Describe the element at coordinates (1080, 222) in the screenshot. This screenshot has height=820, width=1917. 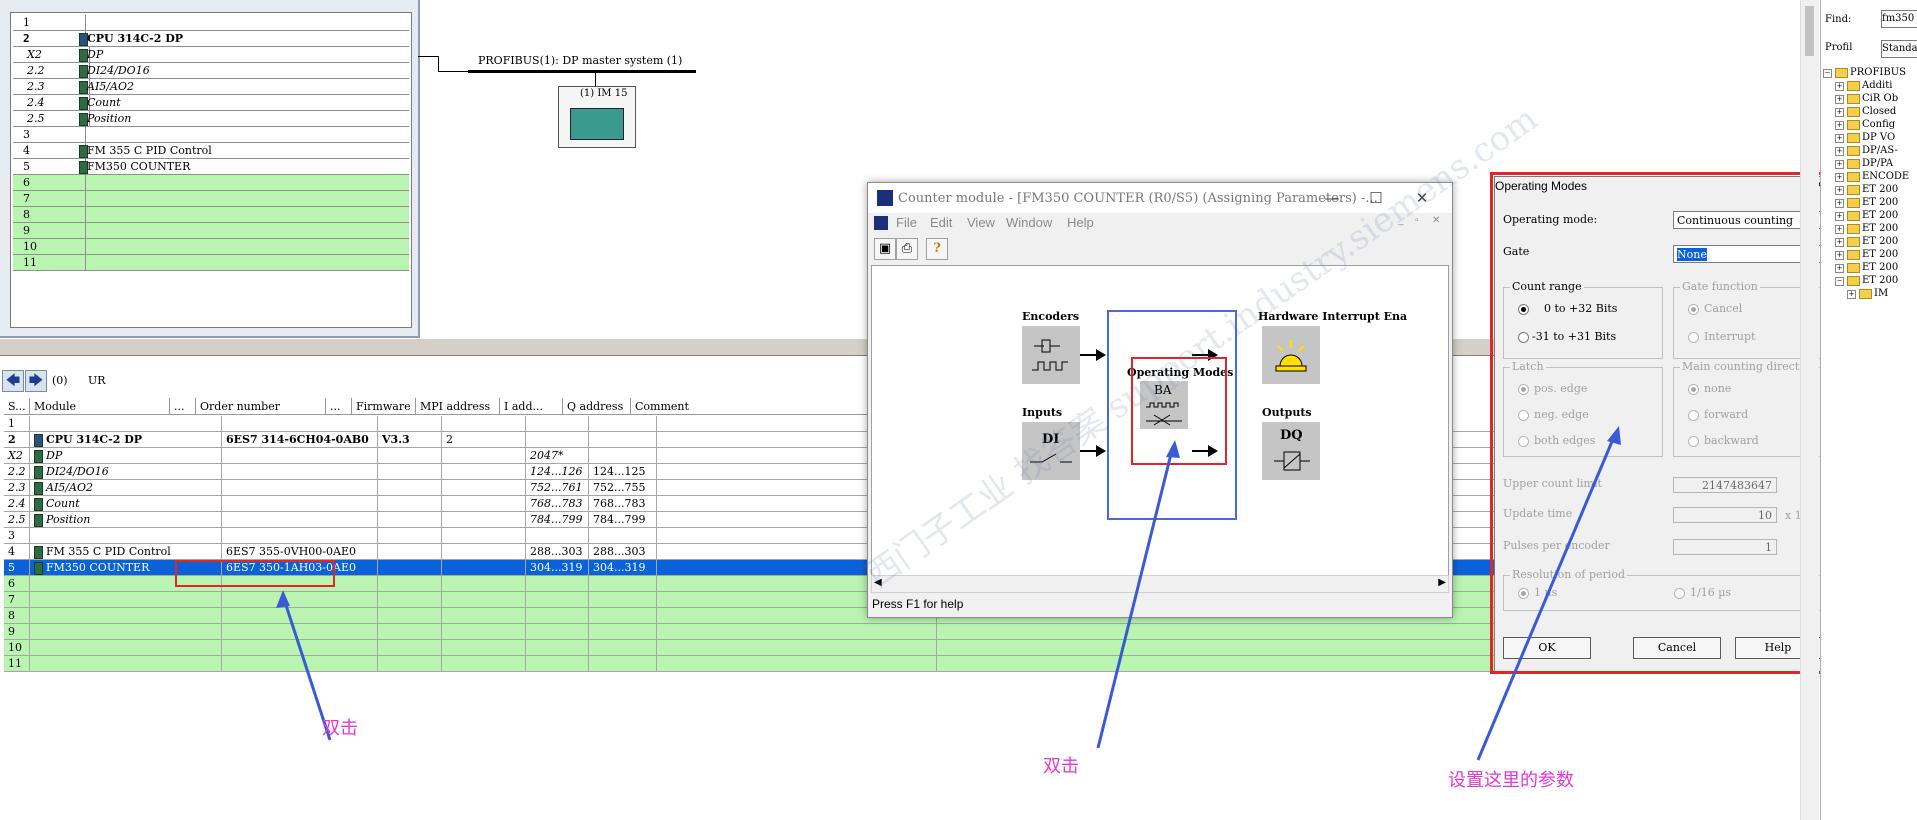
I see `menu-help: Help` at that location.